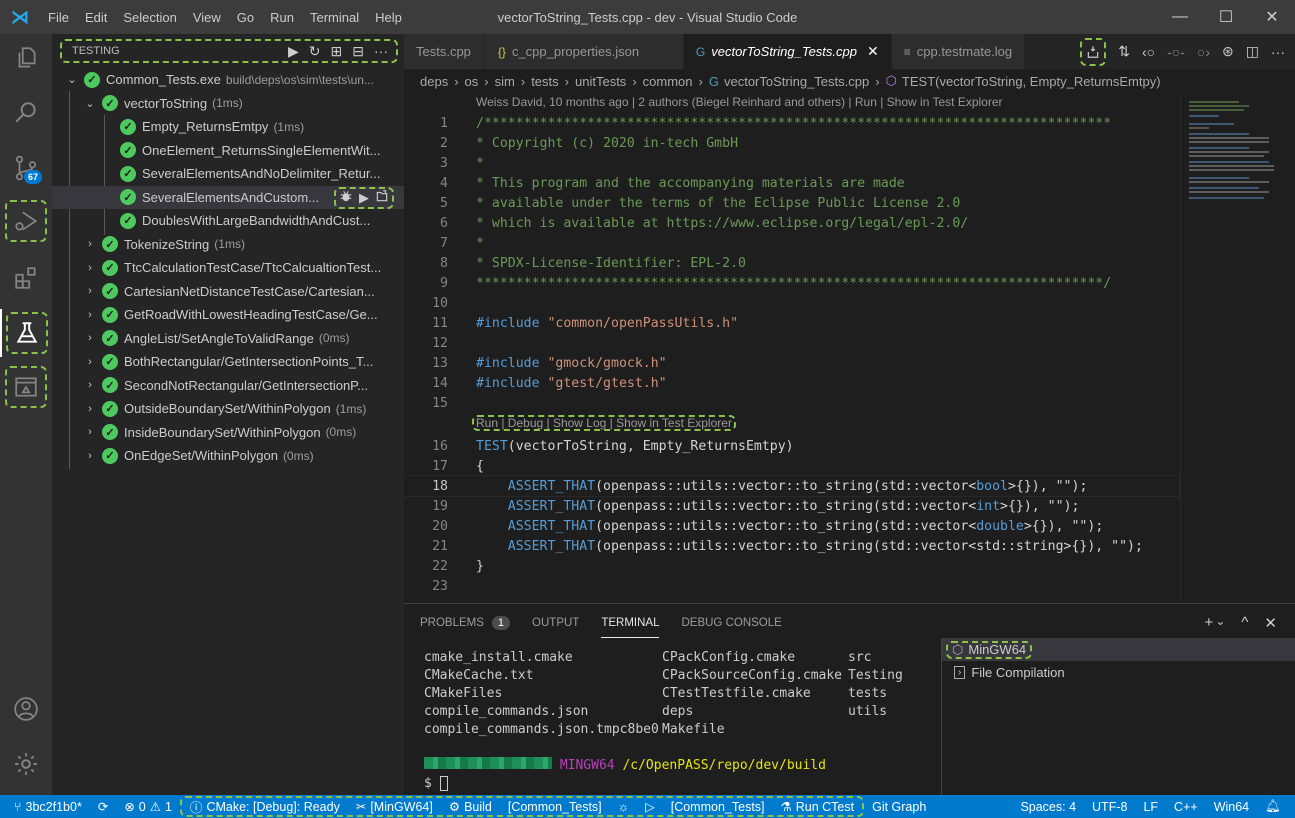  I want to click on terminal-item-mingw64: ⬡ MinGW64, so click(1118, 649).